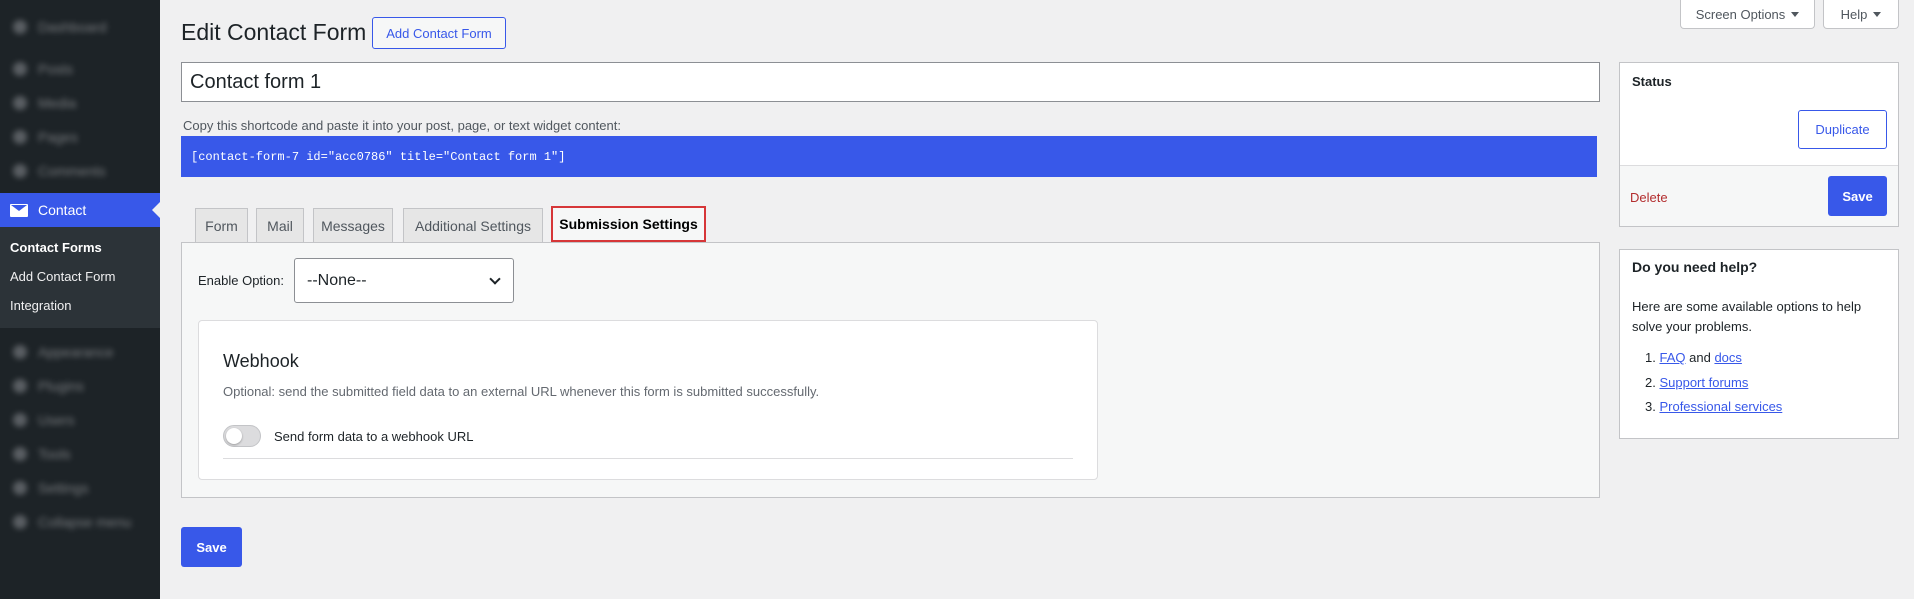  Describe the element at coordinates (20, 137) in the screenshot. I see `page-icon` at that location.